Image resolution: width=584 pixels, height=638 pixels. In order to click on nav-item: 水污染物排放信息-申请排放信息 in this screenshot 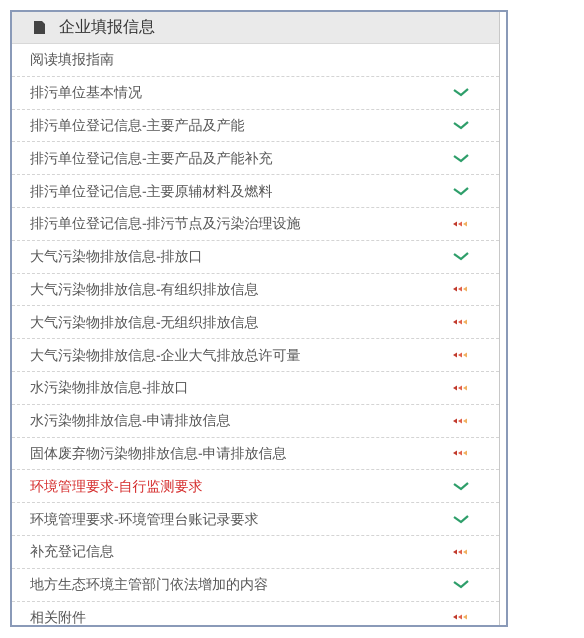, I will do `click(255, 421)`.